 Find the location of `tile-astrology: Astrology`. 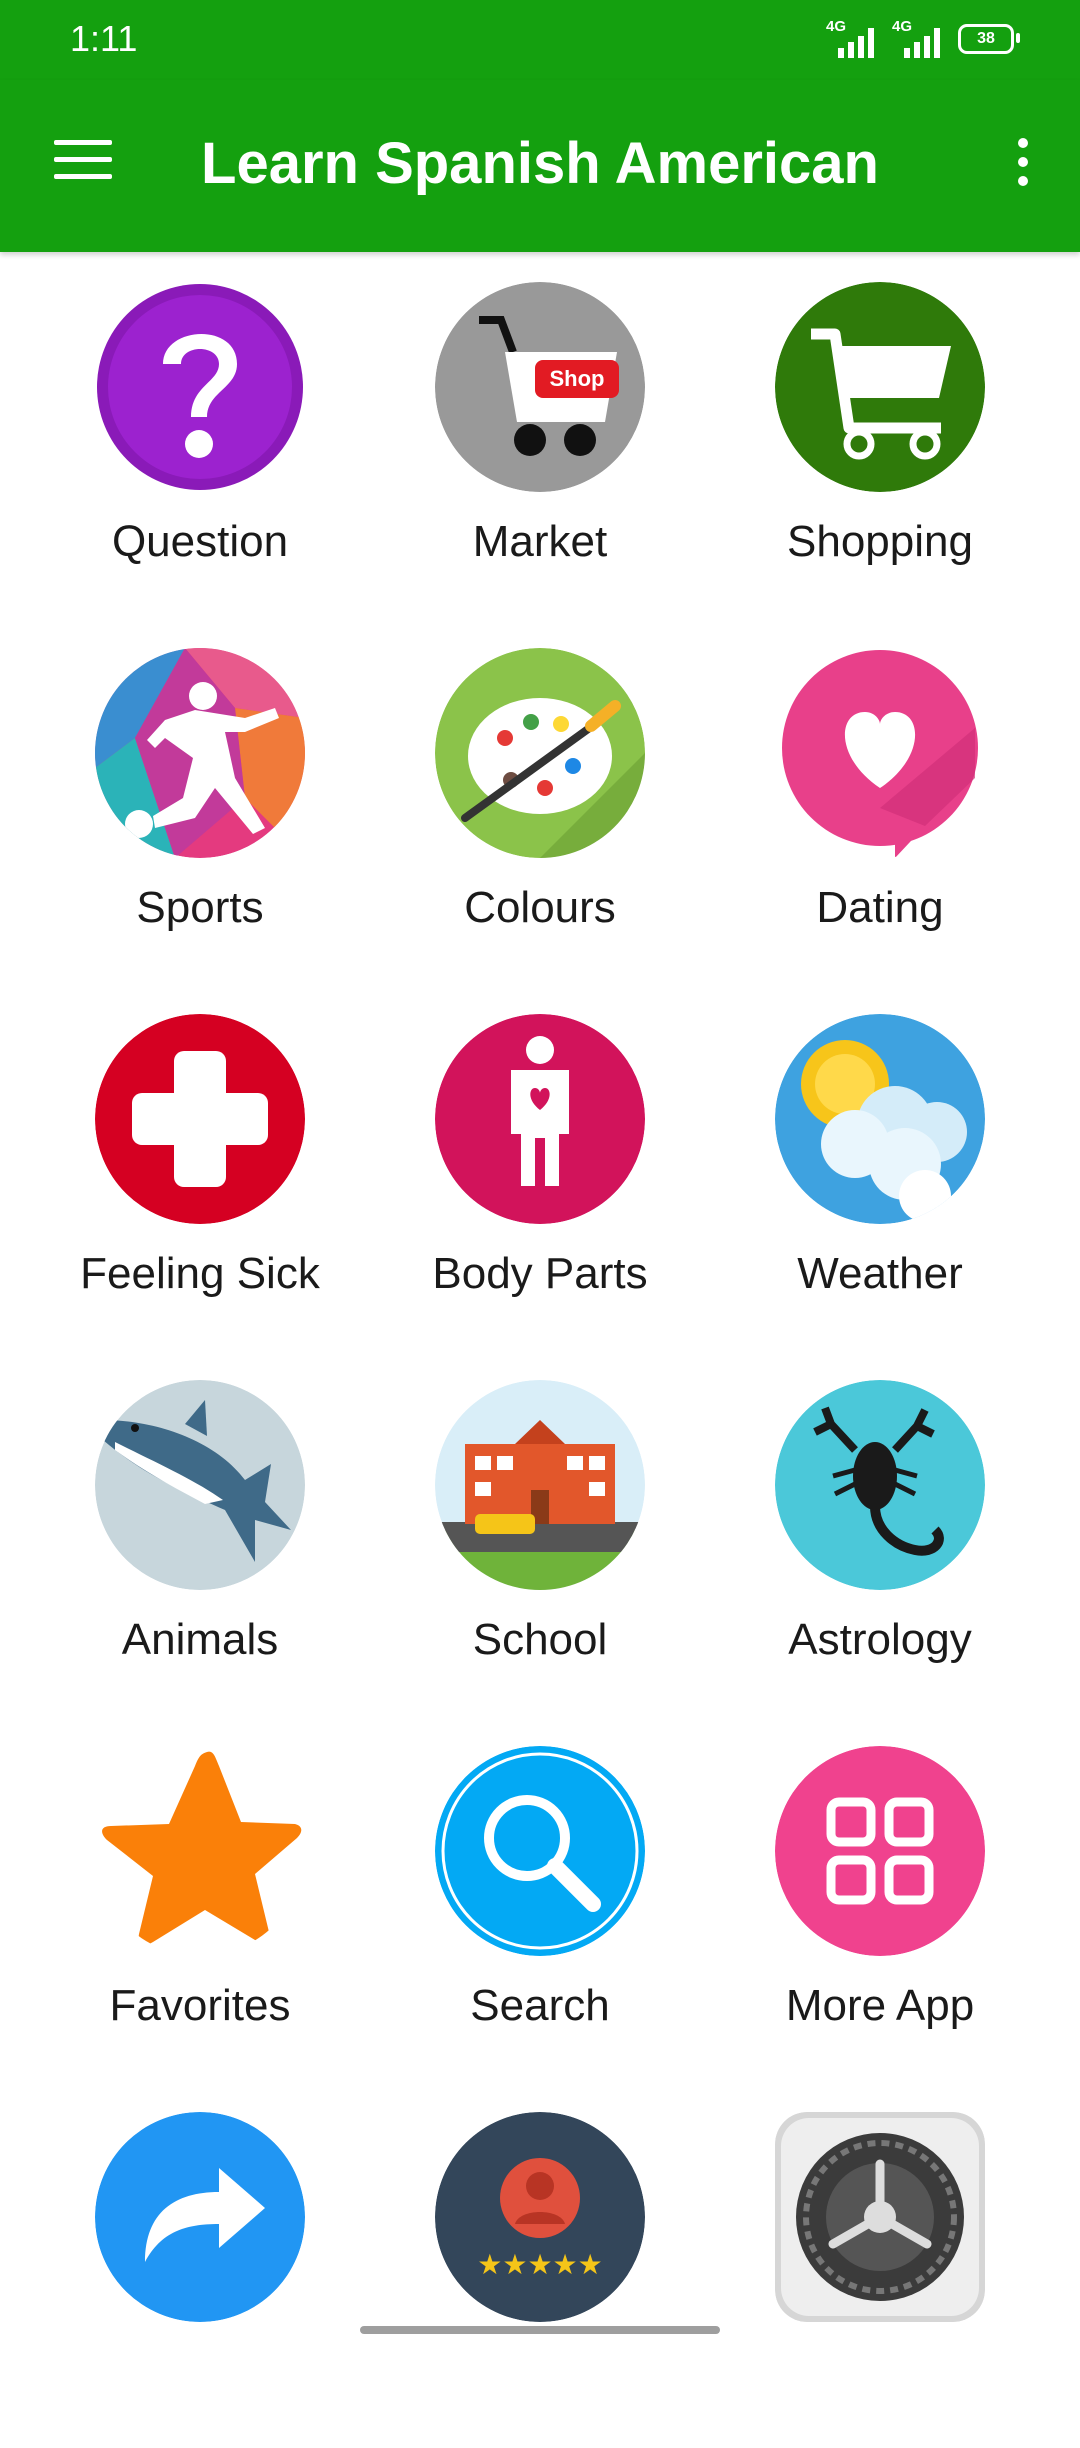

tile-astrology: Astrology is located at coordinates (880, 1533).